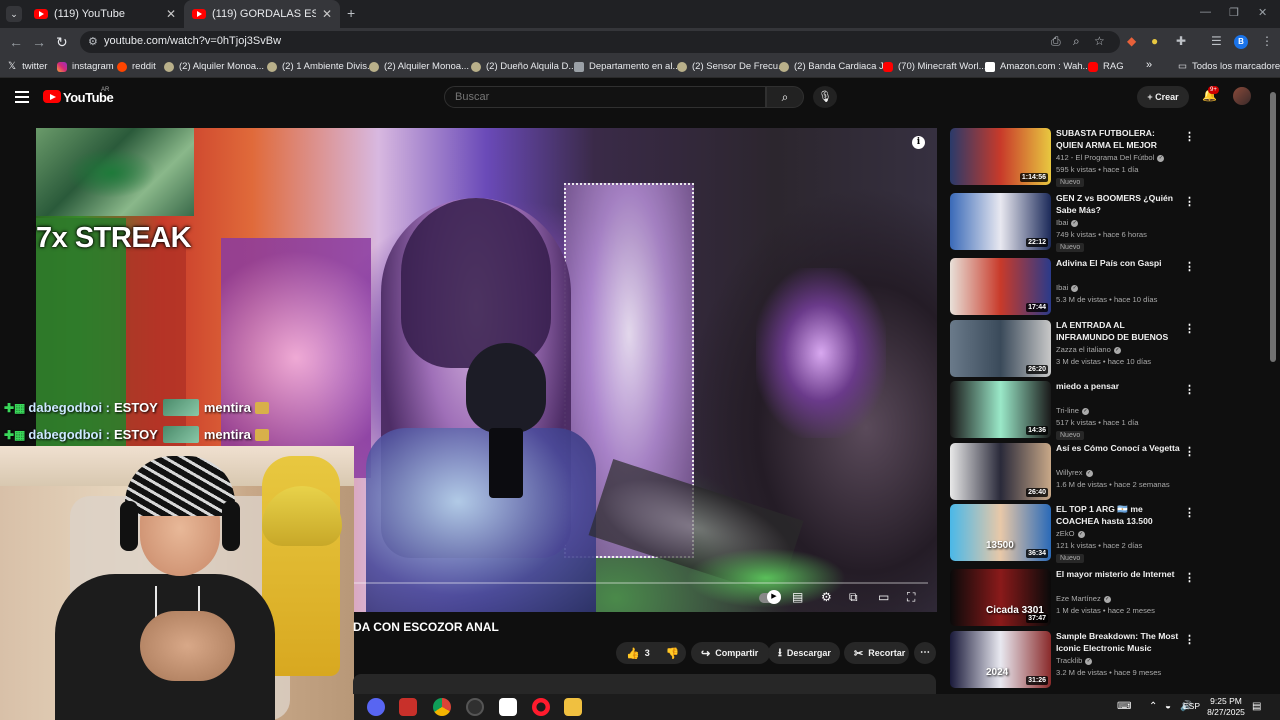 The image size is (1280, 720). I want to click on video-title: El mayor misterio de Internet, so click(1118, 575).